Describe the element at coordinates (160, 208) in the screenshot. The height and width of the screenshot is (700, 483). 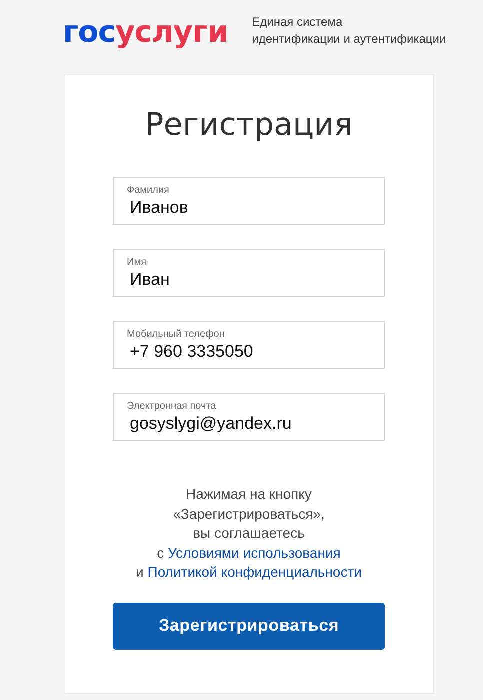
I see `field-value: Иванов` at that location.